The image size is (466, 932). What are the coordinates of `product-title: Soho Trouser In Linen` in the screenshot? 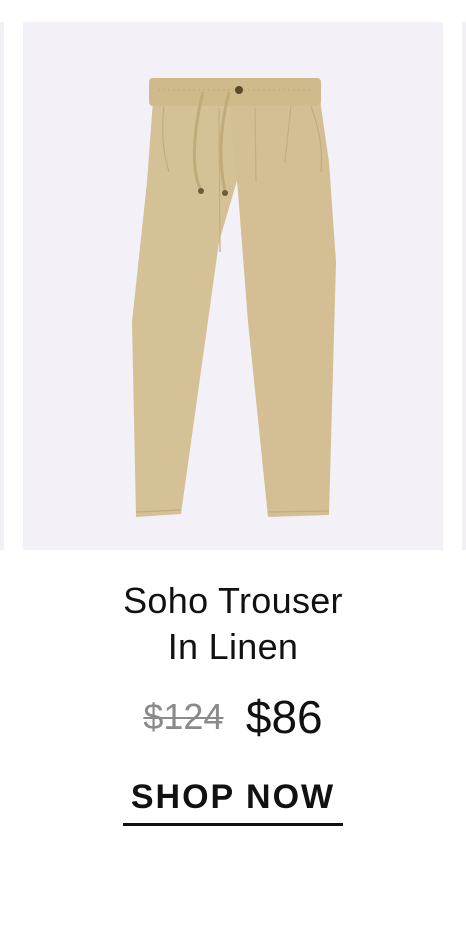 It's located at (233, 624).